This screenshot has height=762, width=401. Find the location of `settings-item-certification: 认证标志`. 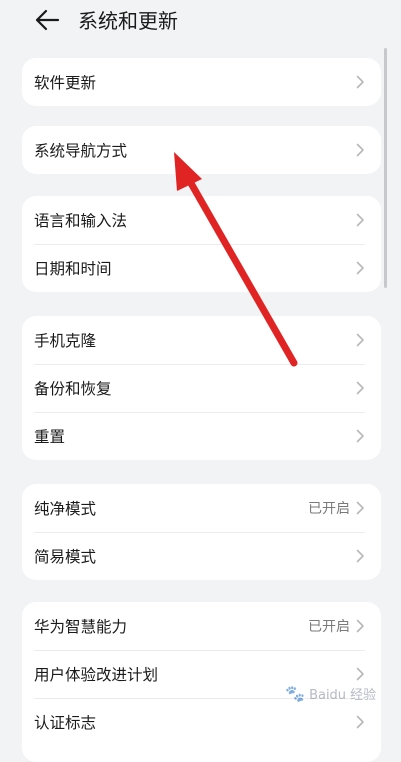

settings-item-certification: 认证标志 is located at coordinates (199, 722).